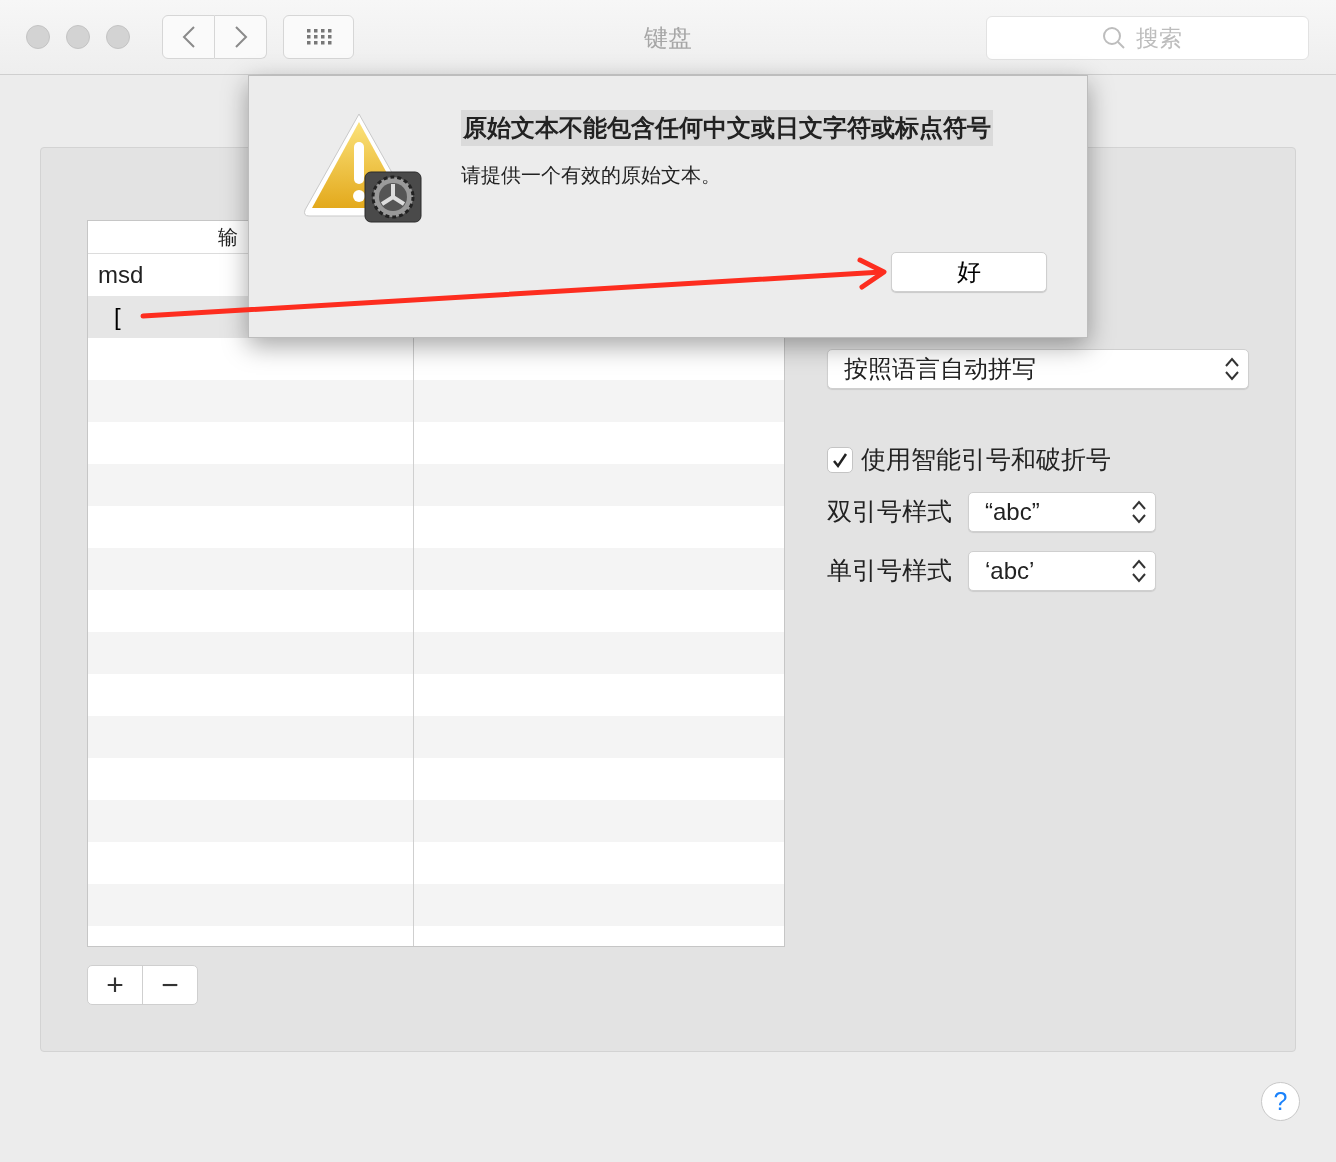  I want to click on quote-style-label: 单引号样式, so click(889, 570).